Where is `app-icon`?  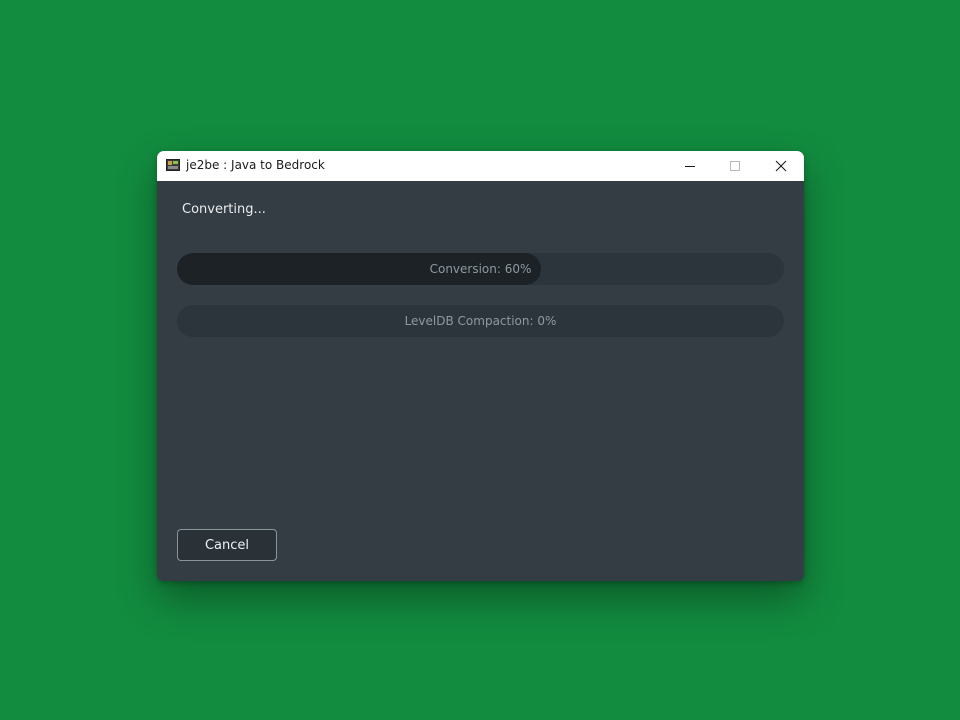
app-icon is located at coordinates (173, 165).